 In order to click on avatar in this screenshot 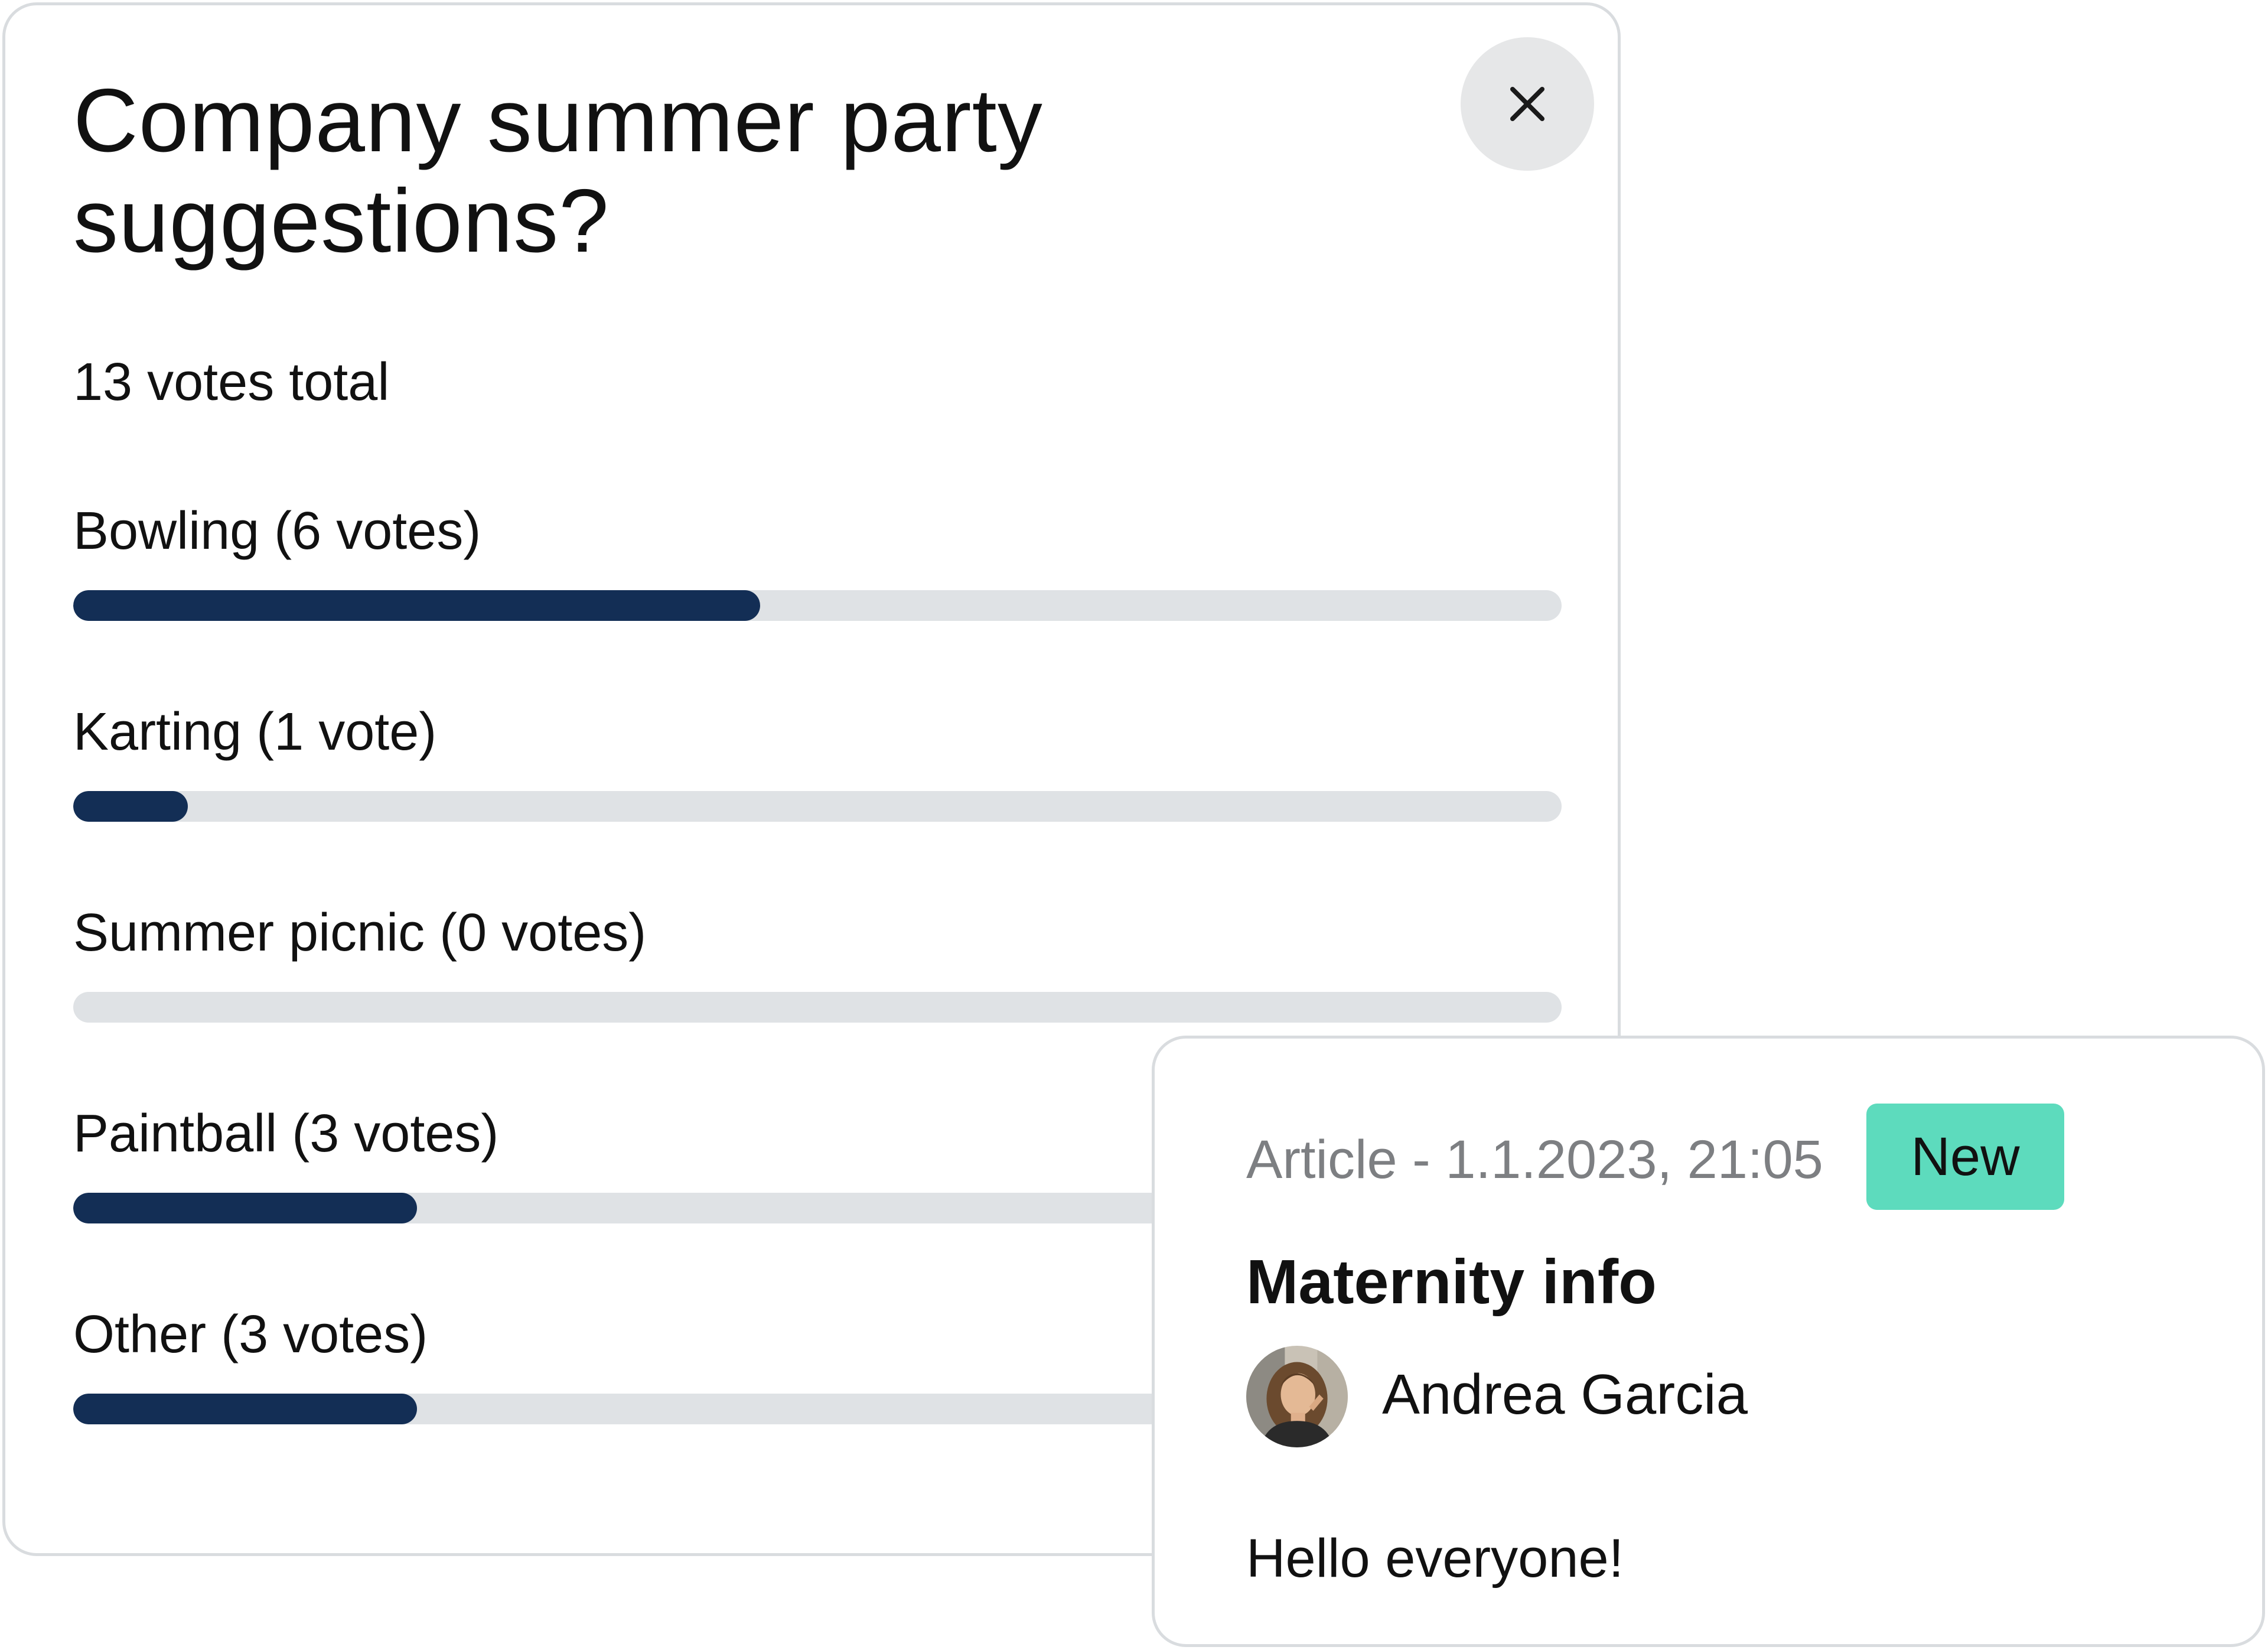, I will do `click(1297, 1396)`.